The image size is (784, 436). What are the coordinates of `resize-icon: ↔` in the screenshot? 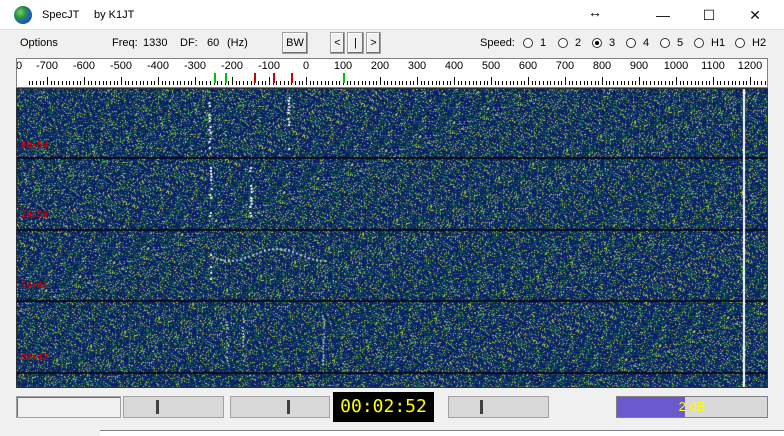 It's located at (595, 12).